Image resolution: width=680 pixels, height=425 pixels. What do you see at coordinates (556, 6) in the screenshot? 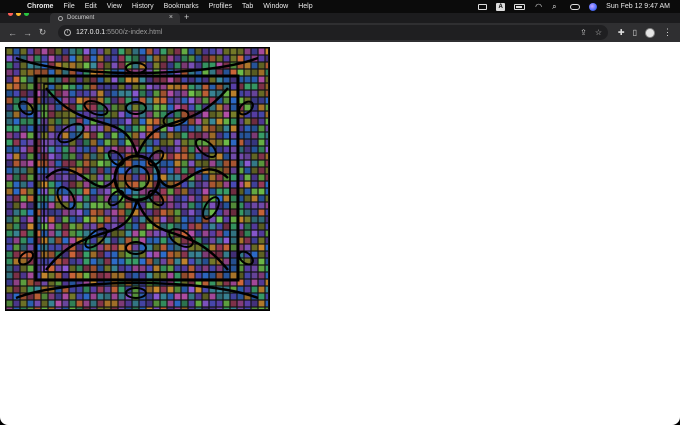
I see `spotlight-search-icon: ⌕` at bounding box center [556, 6].